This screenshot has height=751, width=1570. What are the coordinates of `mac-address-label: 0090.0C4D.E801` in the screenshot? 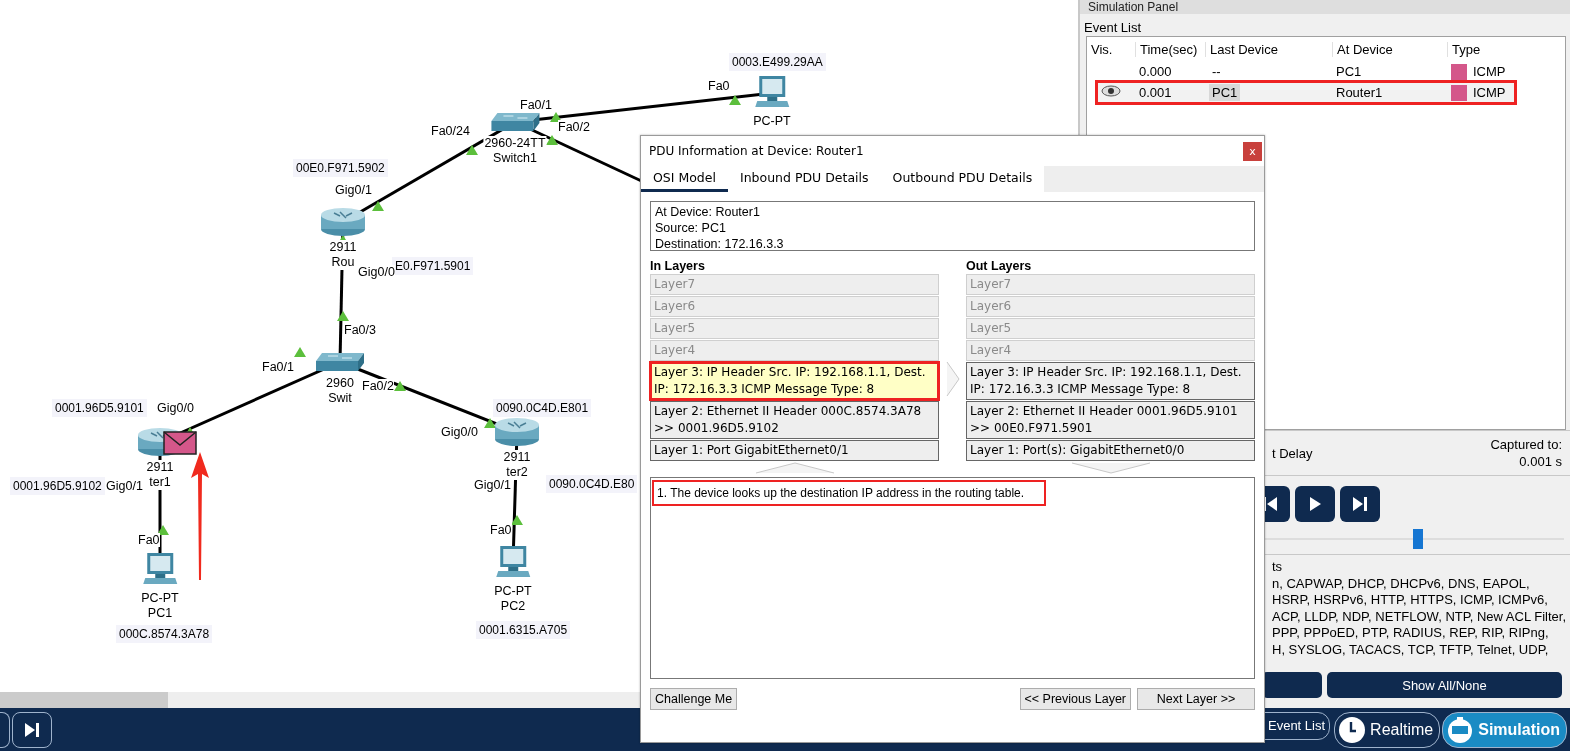 It's located at (542, 408).